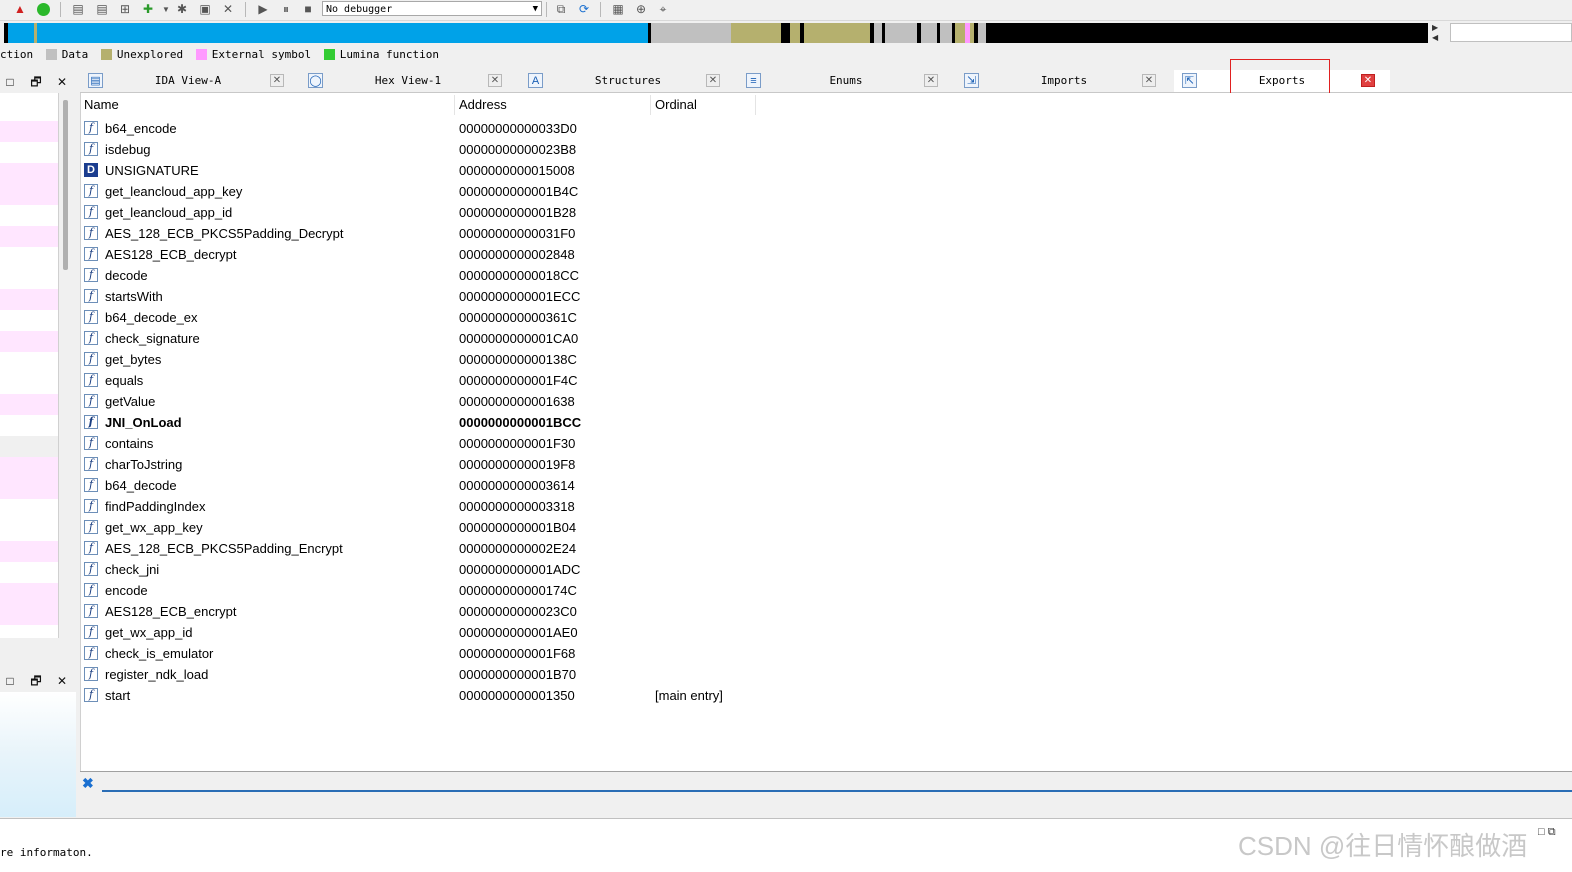 Image resolution: width=1572 pixels, height=872 pixels. I want to click on table-row: f check_signature 0000000000001CA0, so click(420, 338).